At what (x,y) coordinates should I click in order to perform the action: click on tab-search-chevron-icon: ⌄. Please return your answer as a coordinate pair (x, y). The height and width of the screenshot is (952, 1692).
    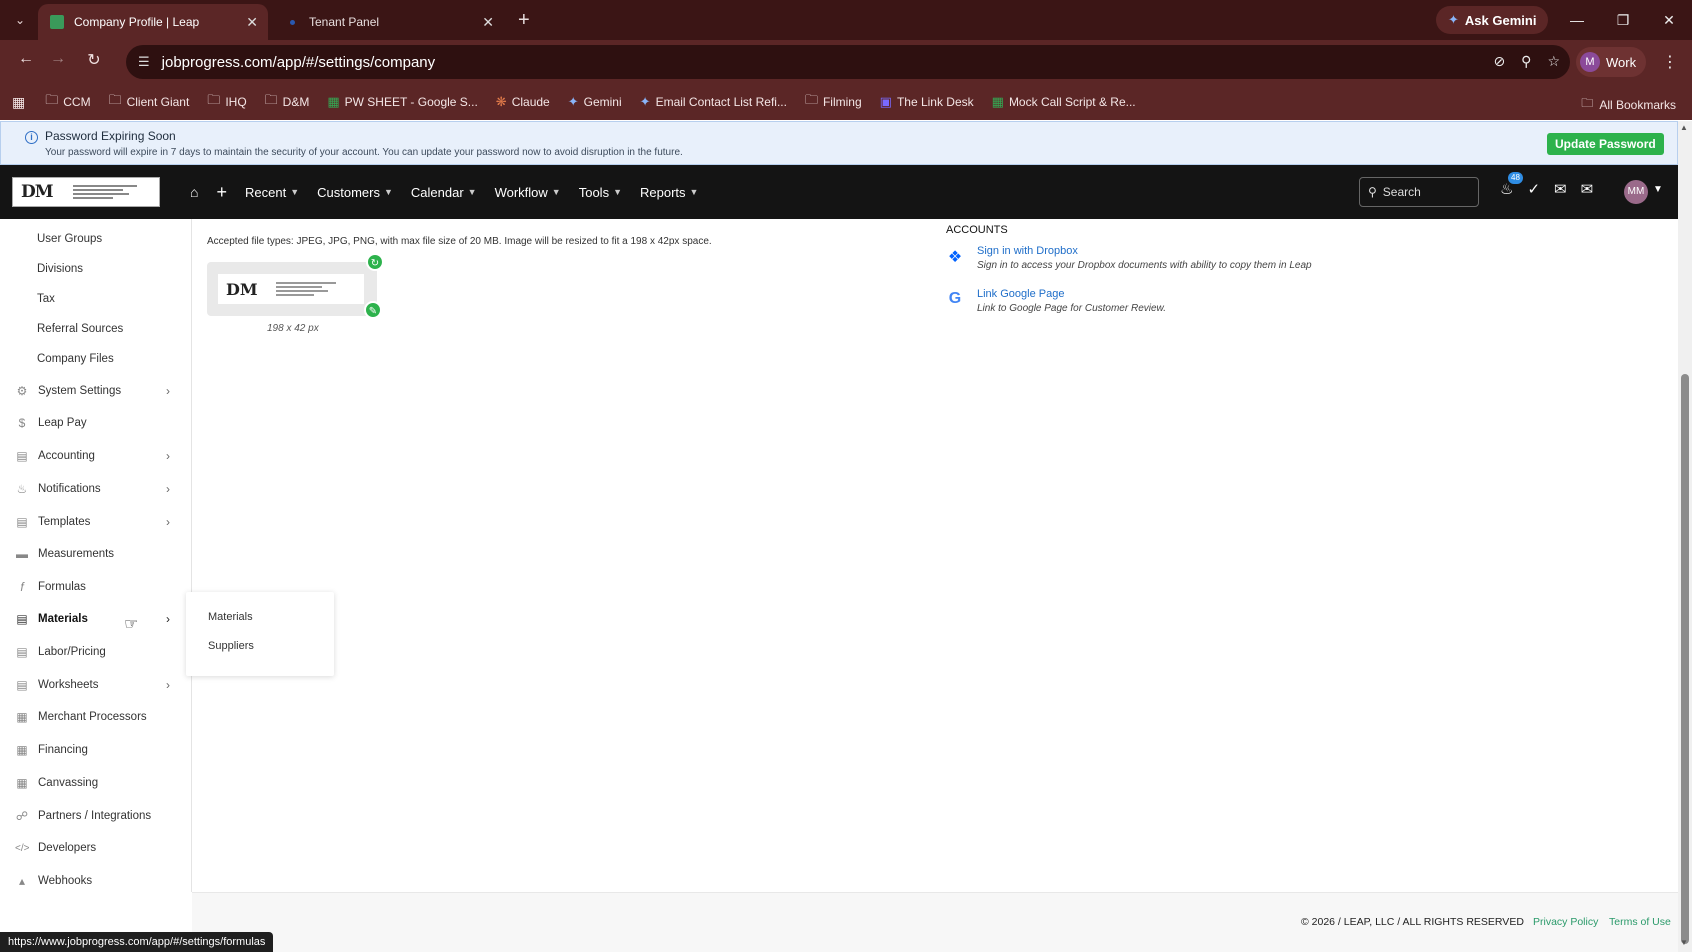
    Looking at the image, I should click on (20, 20).